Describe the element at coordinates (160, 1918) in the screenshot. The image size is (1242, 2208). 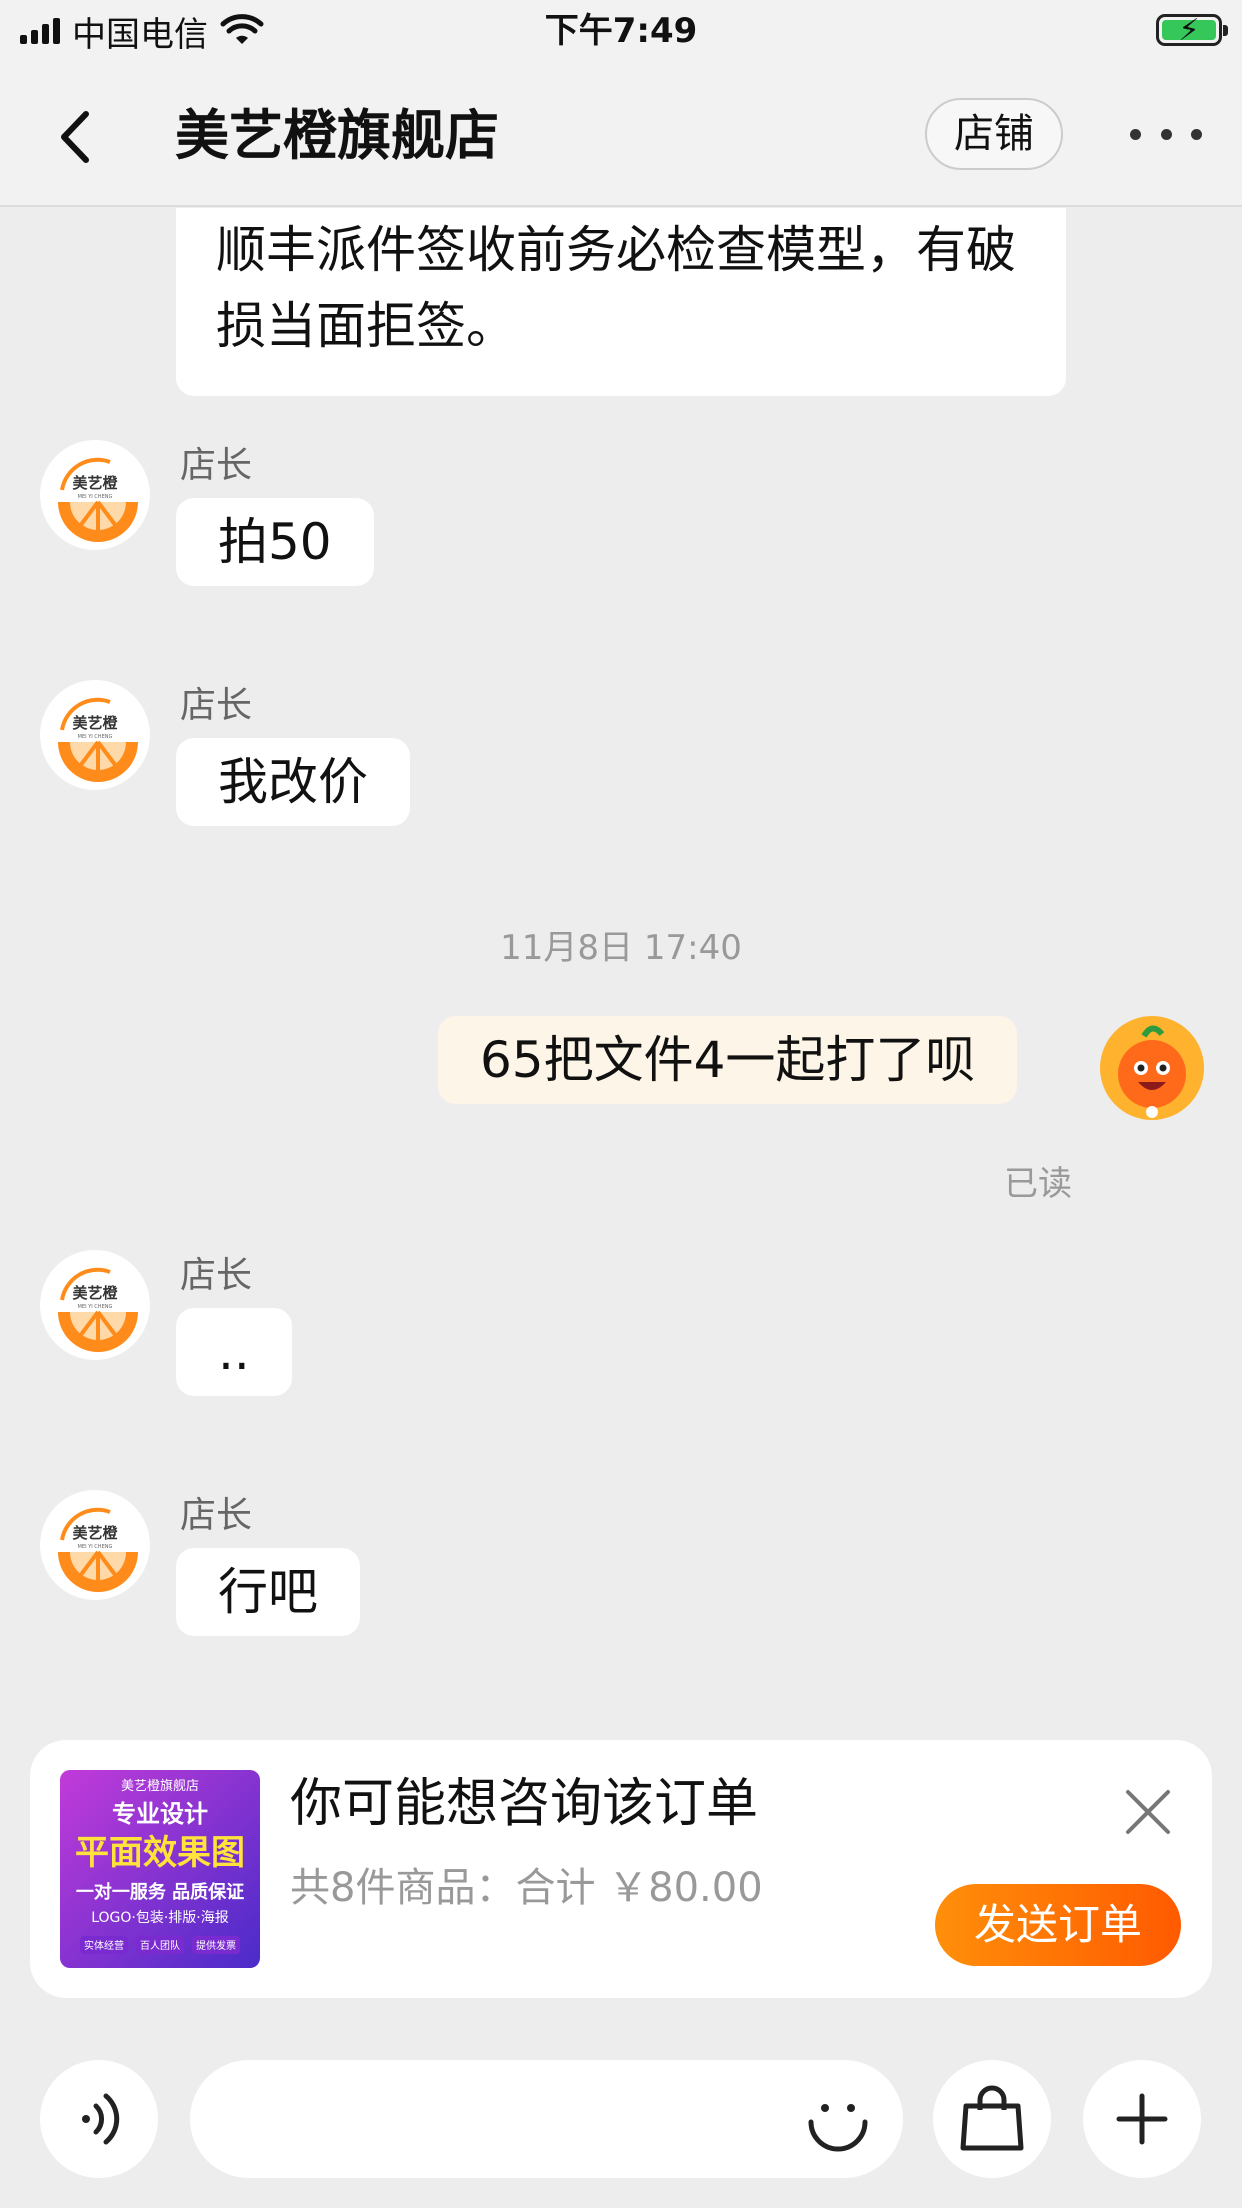
I see `svg-text: LOGO·包装·排版·海报` at that location.